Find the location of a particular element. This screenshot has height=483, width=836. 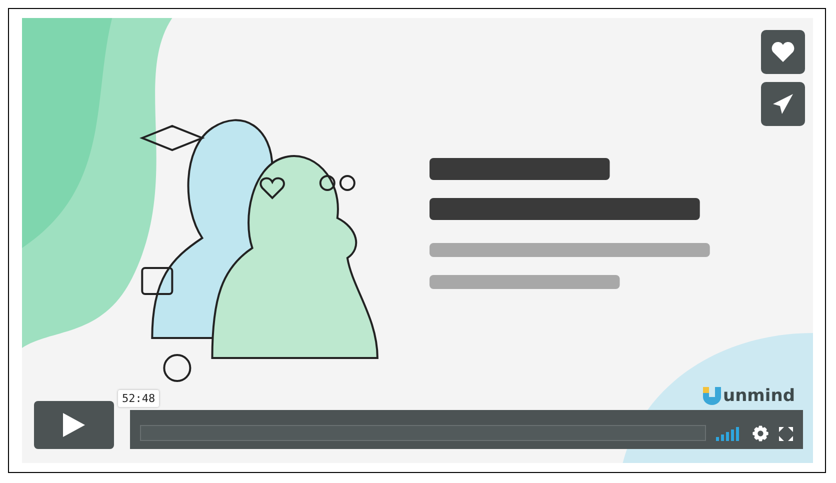

share-button is located at coordinates (783, 104).